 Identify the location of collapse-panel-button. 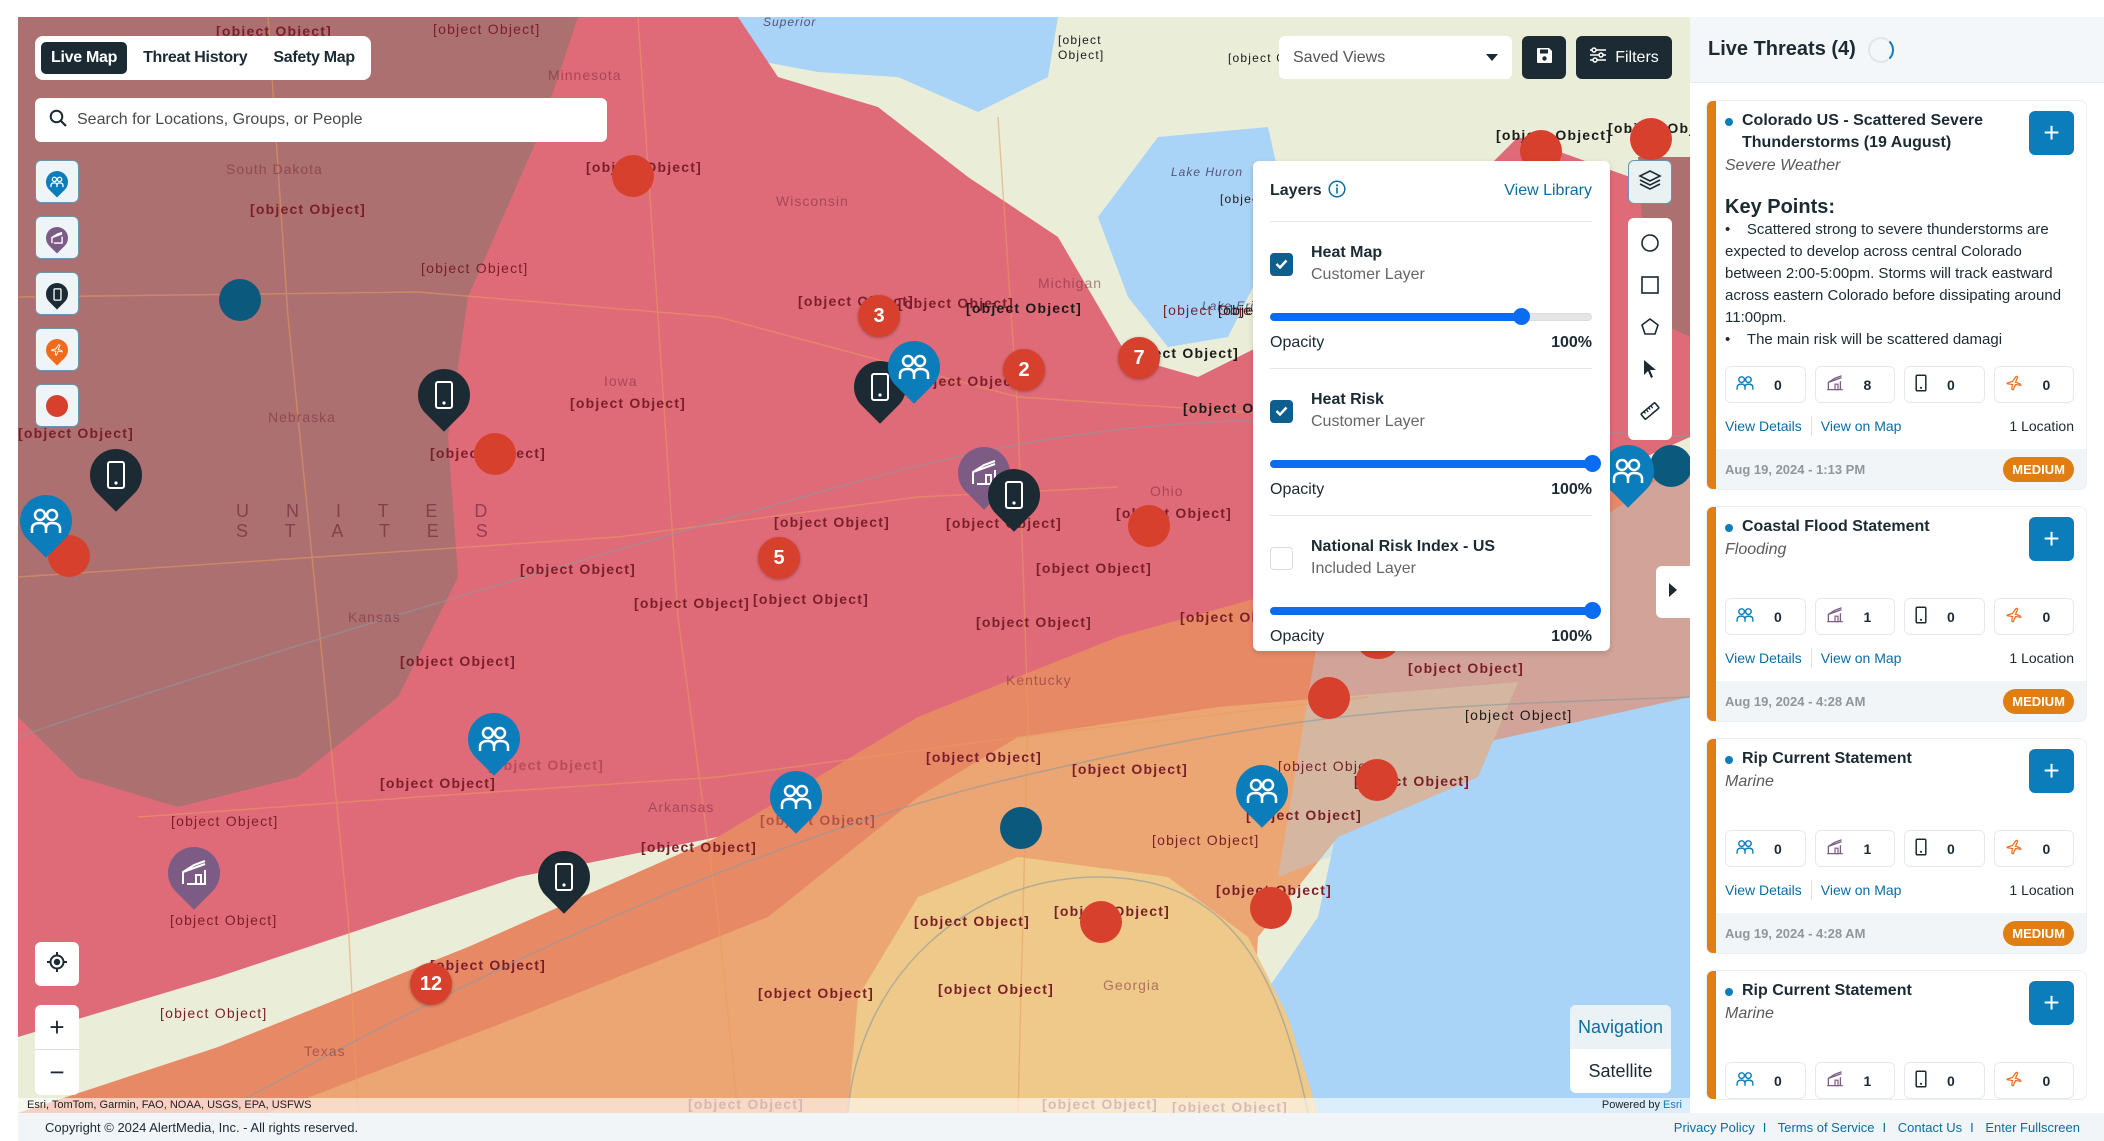
(1673, 592).